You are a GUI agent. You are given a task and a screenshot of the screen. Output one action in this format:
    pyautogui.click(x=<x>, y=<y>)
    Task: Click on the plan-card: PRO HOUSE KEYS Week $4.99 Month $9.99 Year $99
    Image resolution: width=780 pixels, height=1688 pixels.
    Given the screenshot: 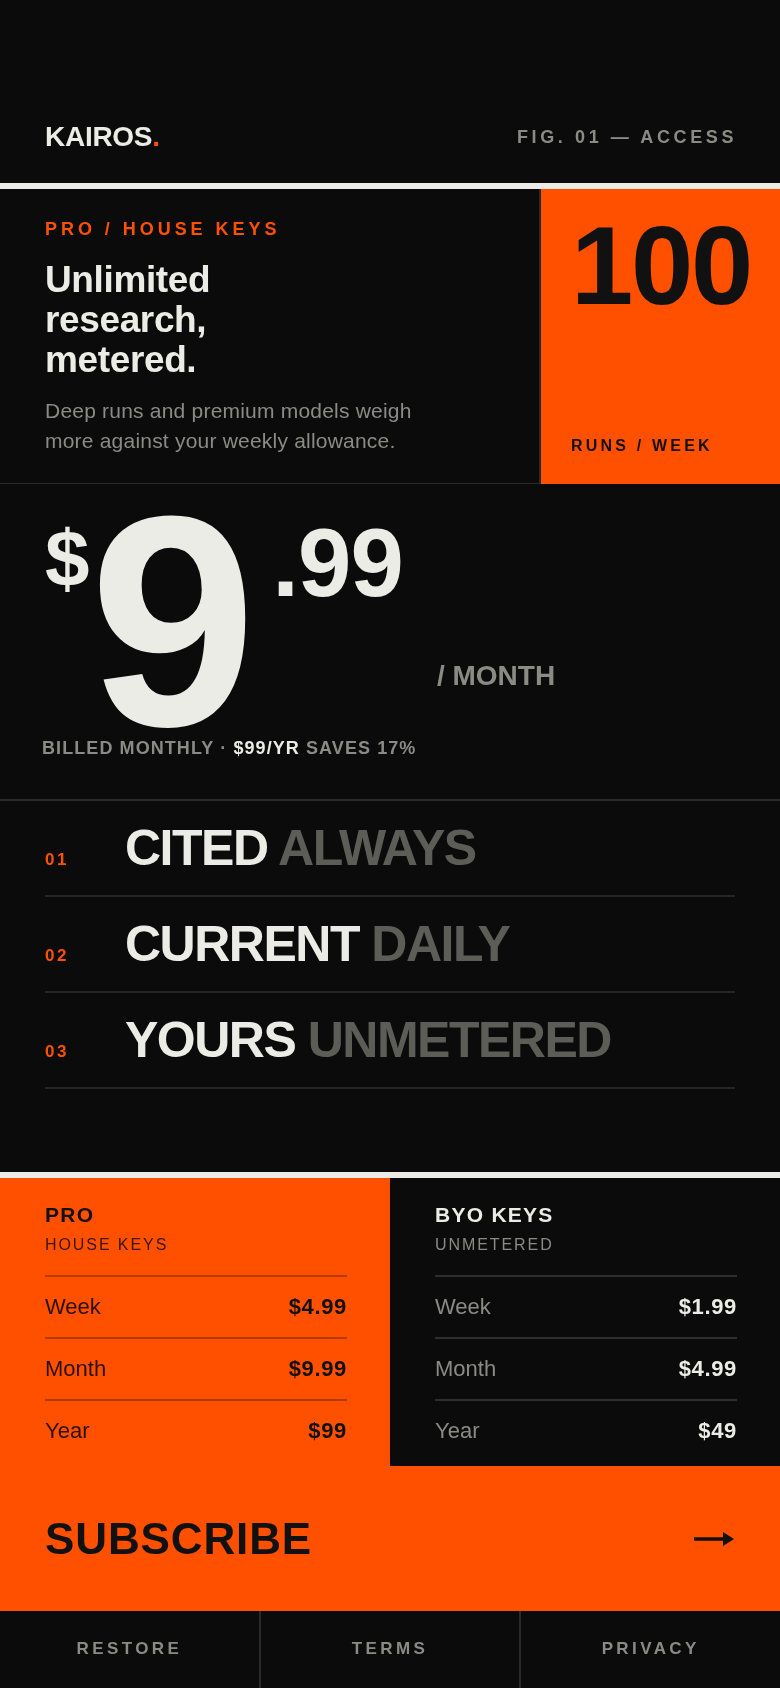 What is the action you would take?
    pyautogui.click(x=195, y=1322)
    